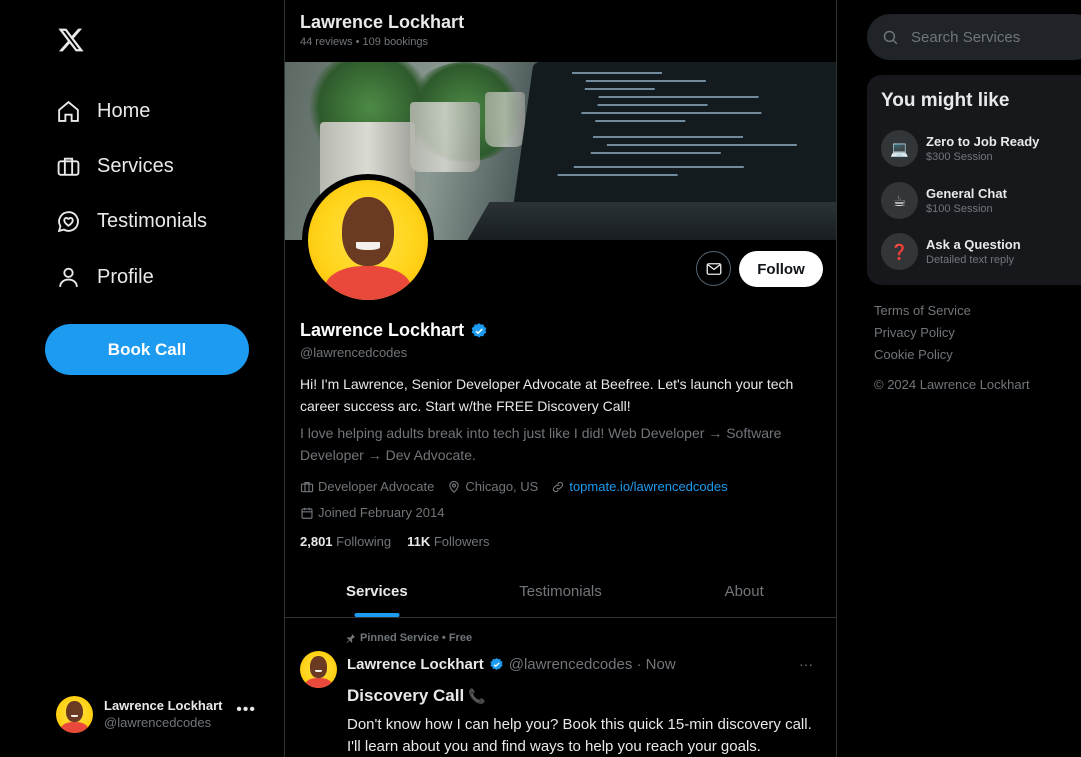 The height and width of the screenshot is (757, 1081). Describe the element at coordinates (377, 591) in the screenshot. I see `tab-services: Services` at that location.